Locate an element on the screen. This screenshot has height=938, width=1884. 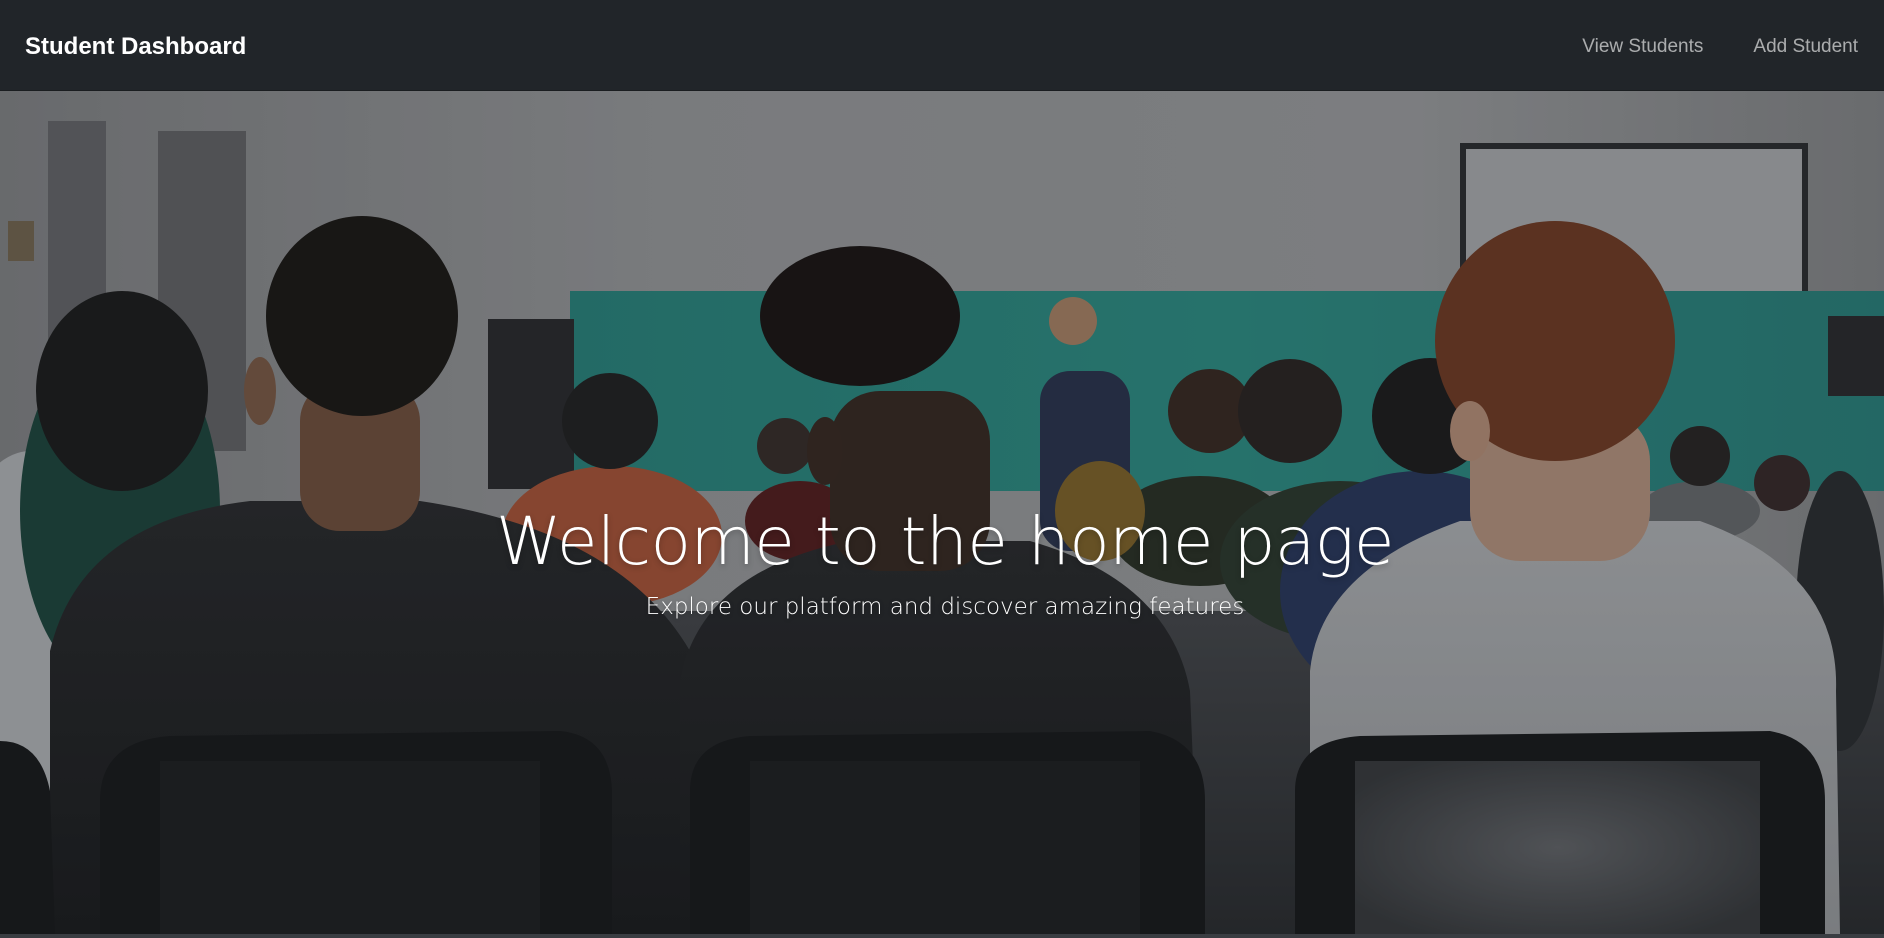
bottom-divider is located at coordinates (942, 936).